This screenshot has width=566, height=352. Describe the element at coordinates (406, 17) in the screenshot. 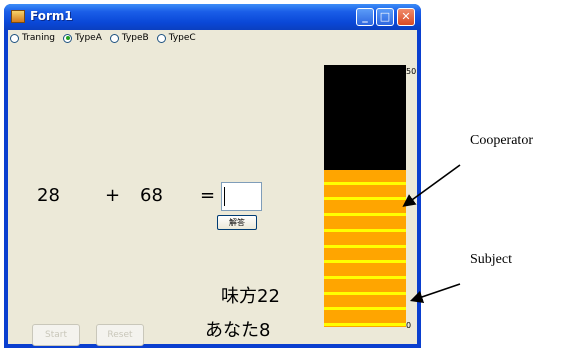

I see `close-button: ✕` at that location.